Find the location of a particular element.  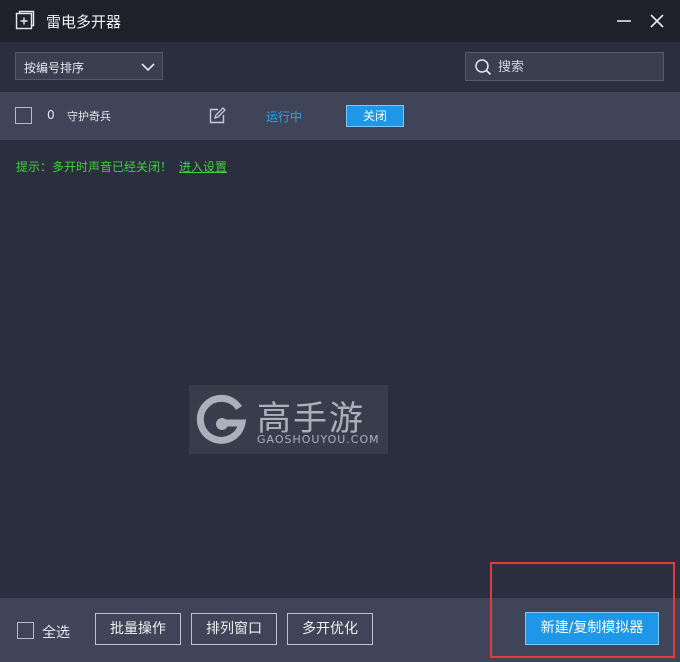

settings-link: 进入设置 is located at coordinates (203, 166).